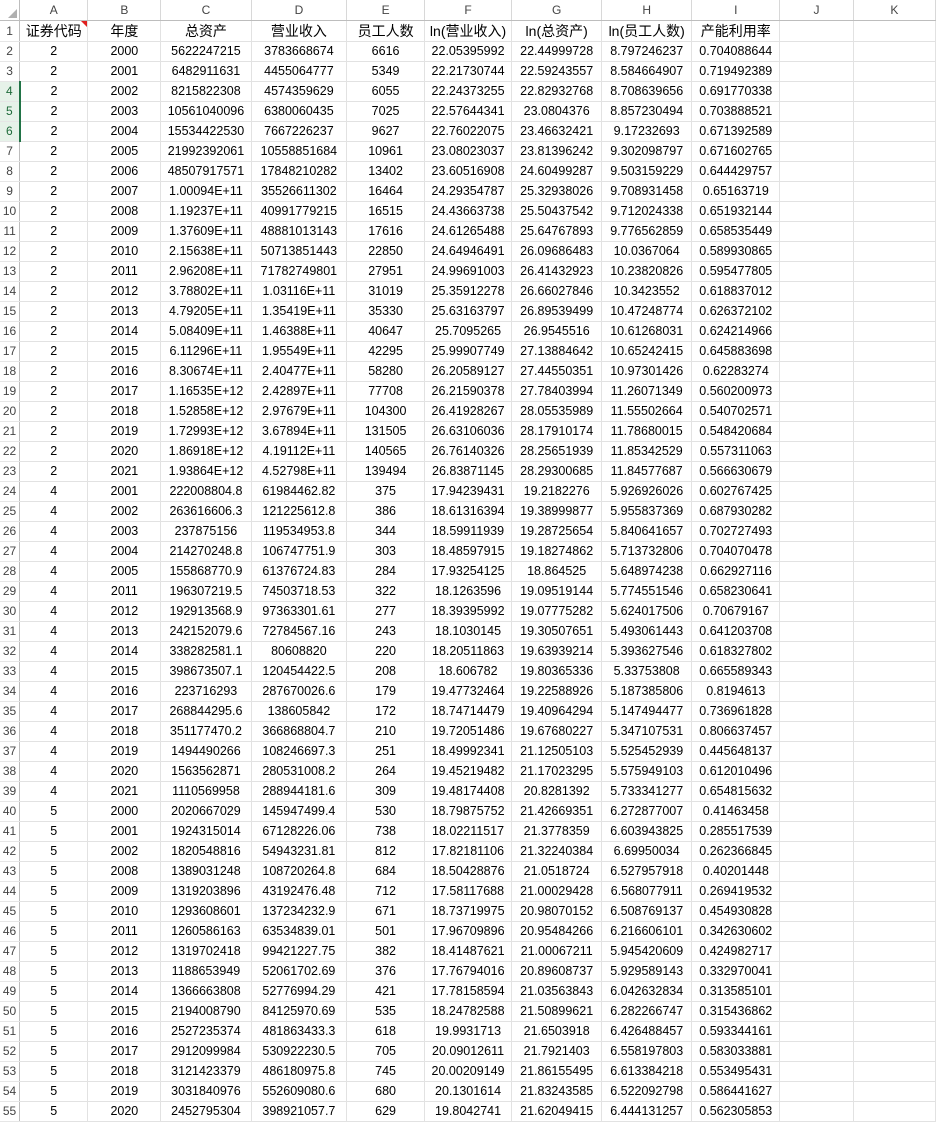 This screenshot has height=1122, width=936. Describe the element at coordinates (557, 471) in the screenshot. I see `cell-g23: 28.29300685` at that location.